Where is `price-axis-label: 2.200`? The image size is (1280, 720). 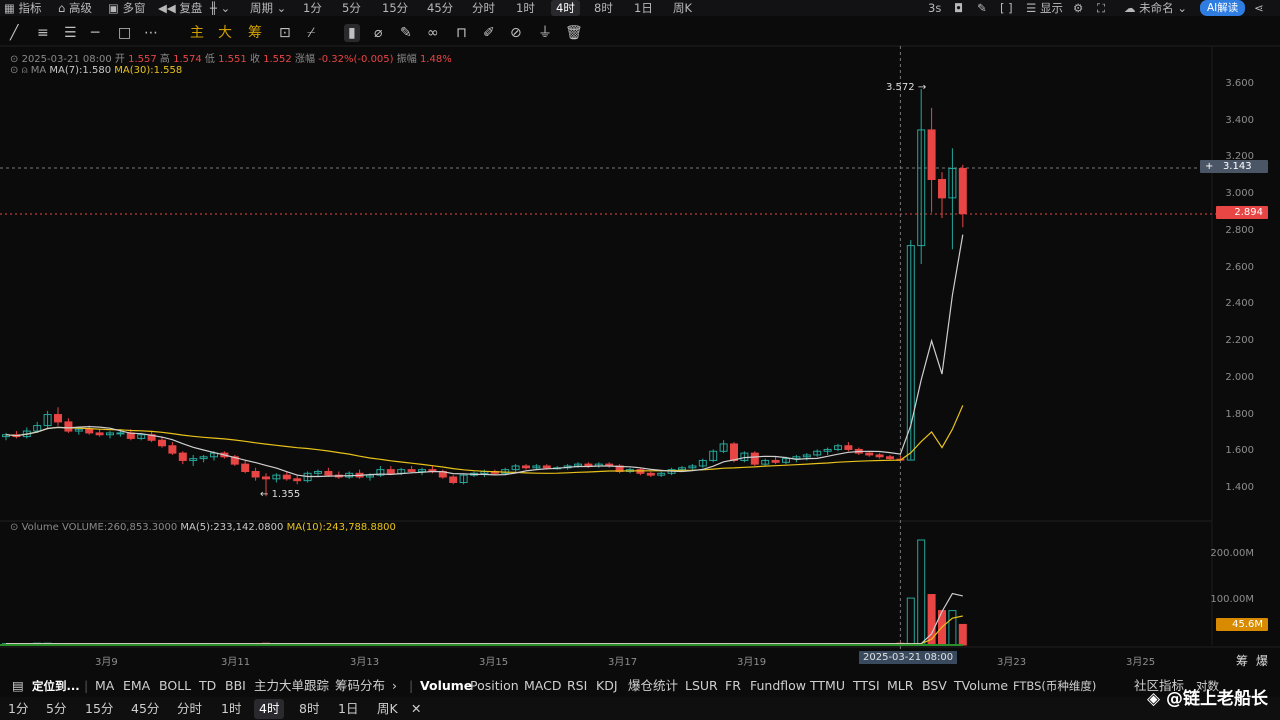
price-axis-label: 2.200 is located at coordinates (1239, 341).